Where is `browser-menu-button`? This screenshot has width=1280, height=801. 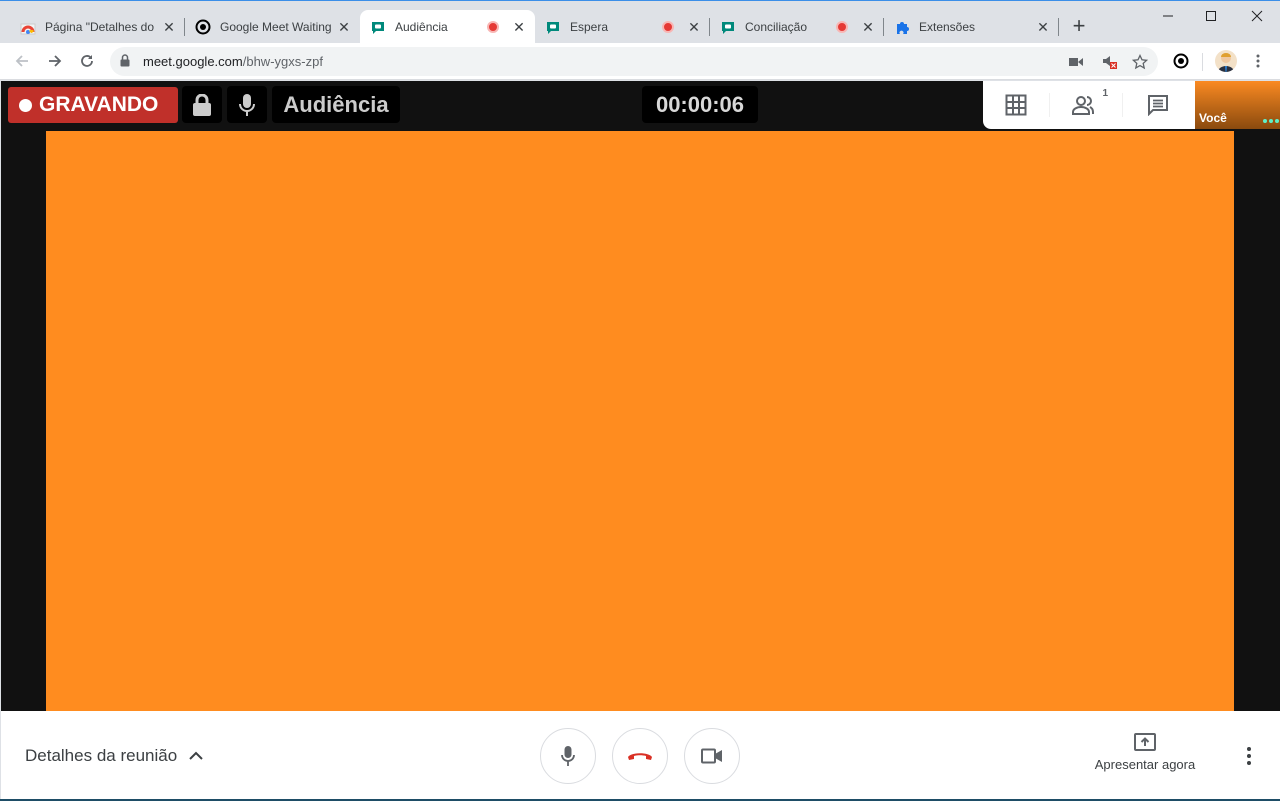
browser-menu-button is located at coordinates (1258, 61).